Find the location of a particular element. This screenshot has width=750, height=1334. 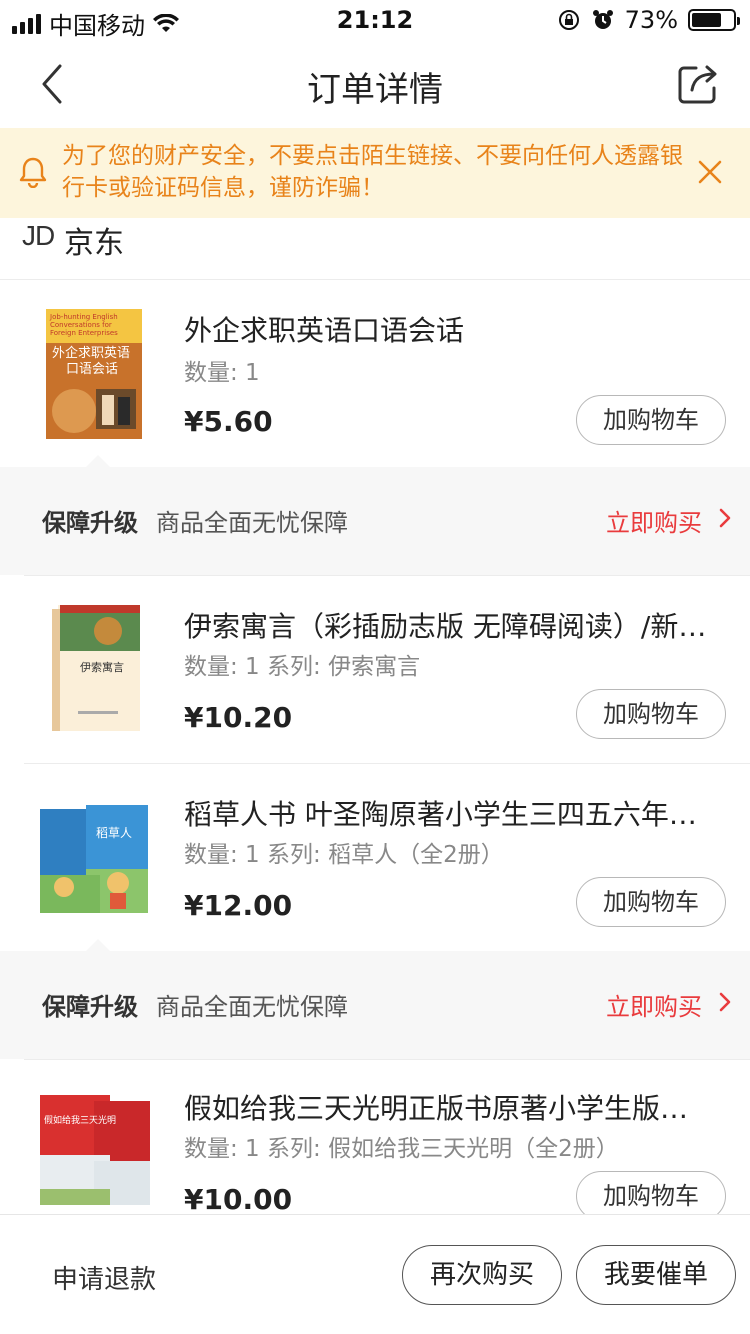

product-title: 外企求职英语口语会话 is located at coordinates (454, 329).